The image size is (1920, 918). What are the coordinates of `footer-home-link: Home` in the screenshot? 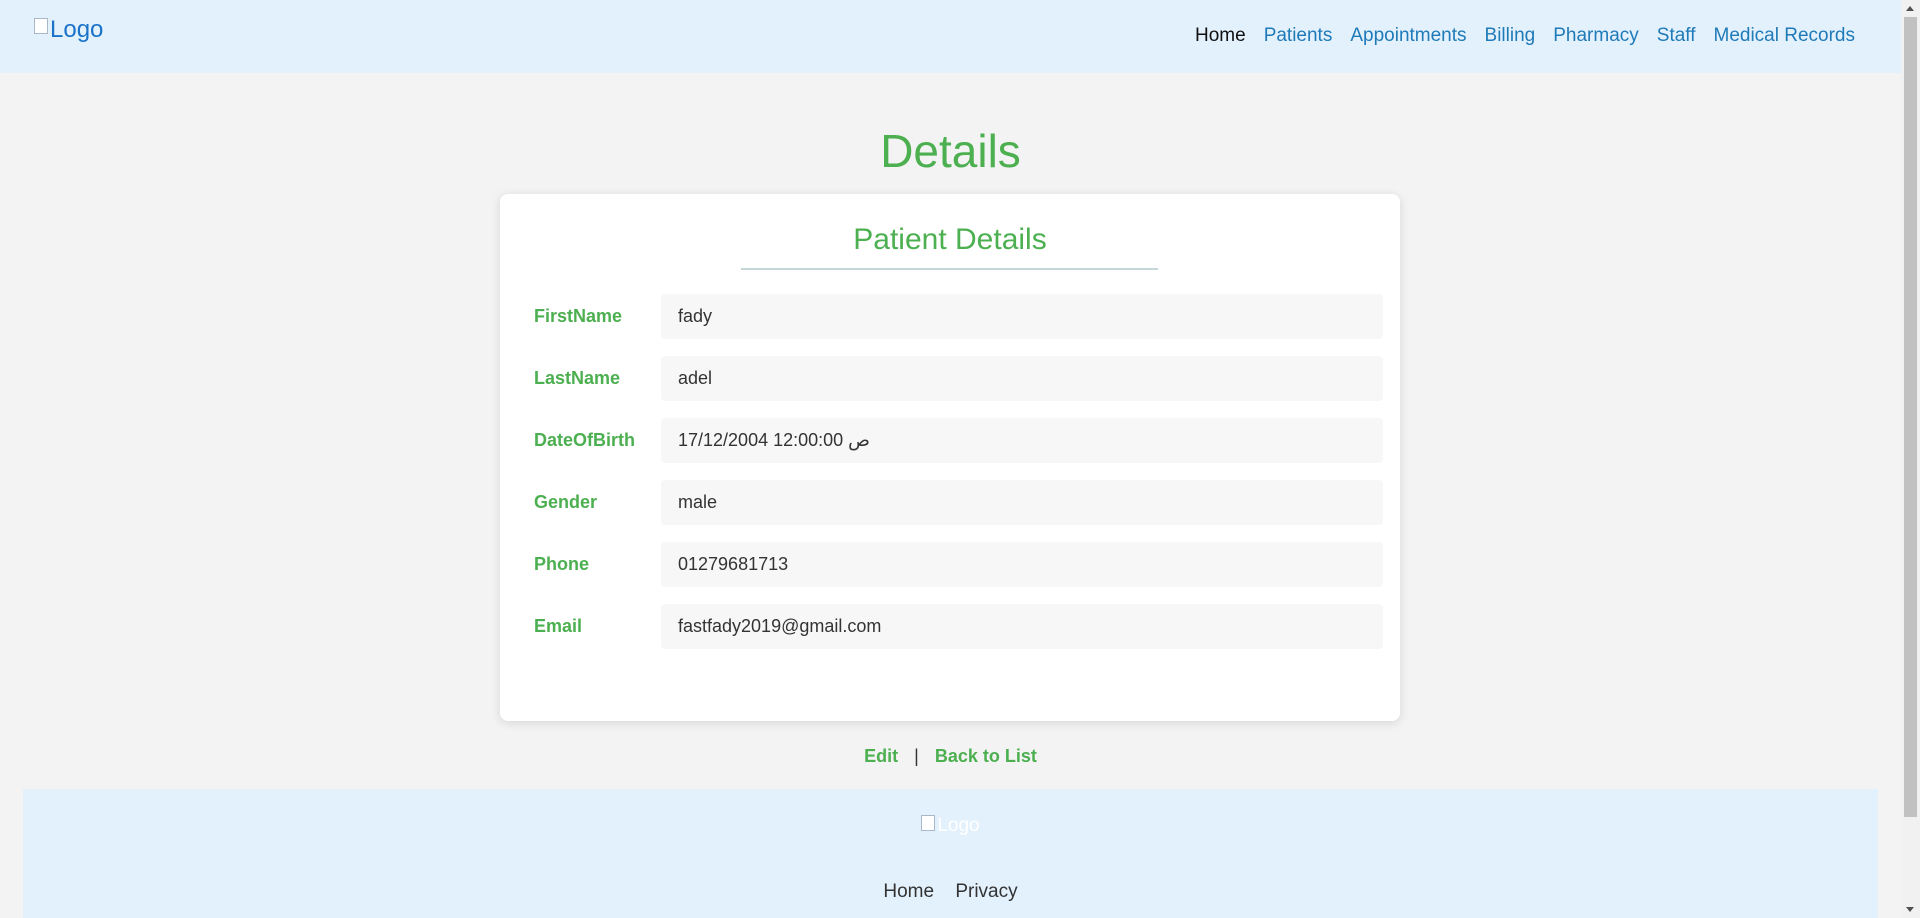 It's located at (908, 891).